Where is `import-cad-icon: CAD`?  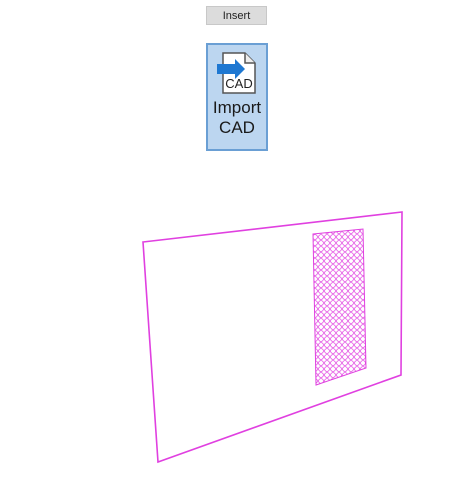
import-cad-icon: CAD is located at coordinates (236, 73).